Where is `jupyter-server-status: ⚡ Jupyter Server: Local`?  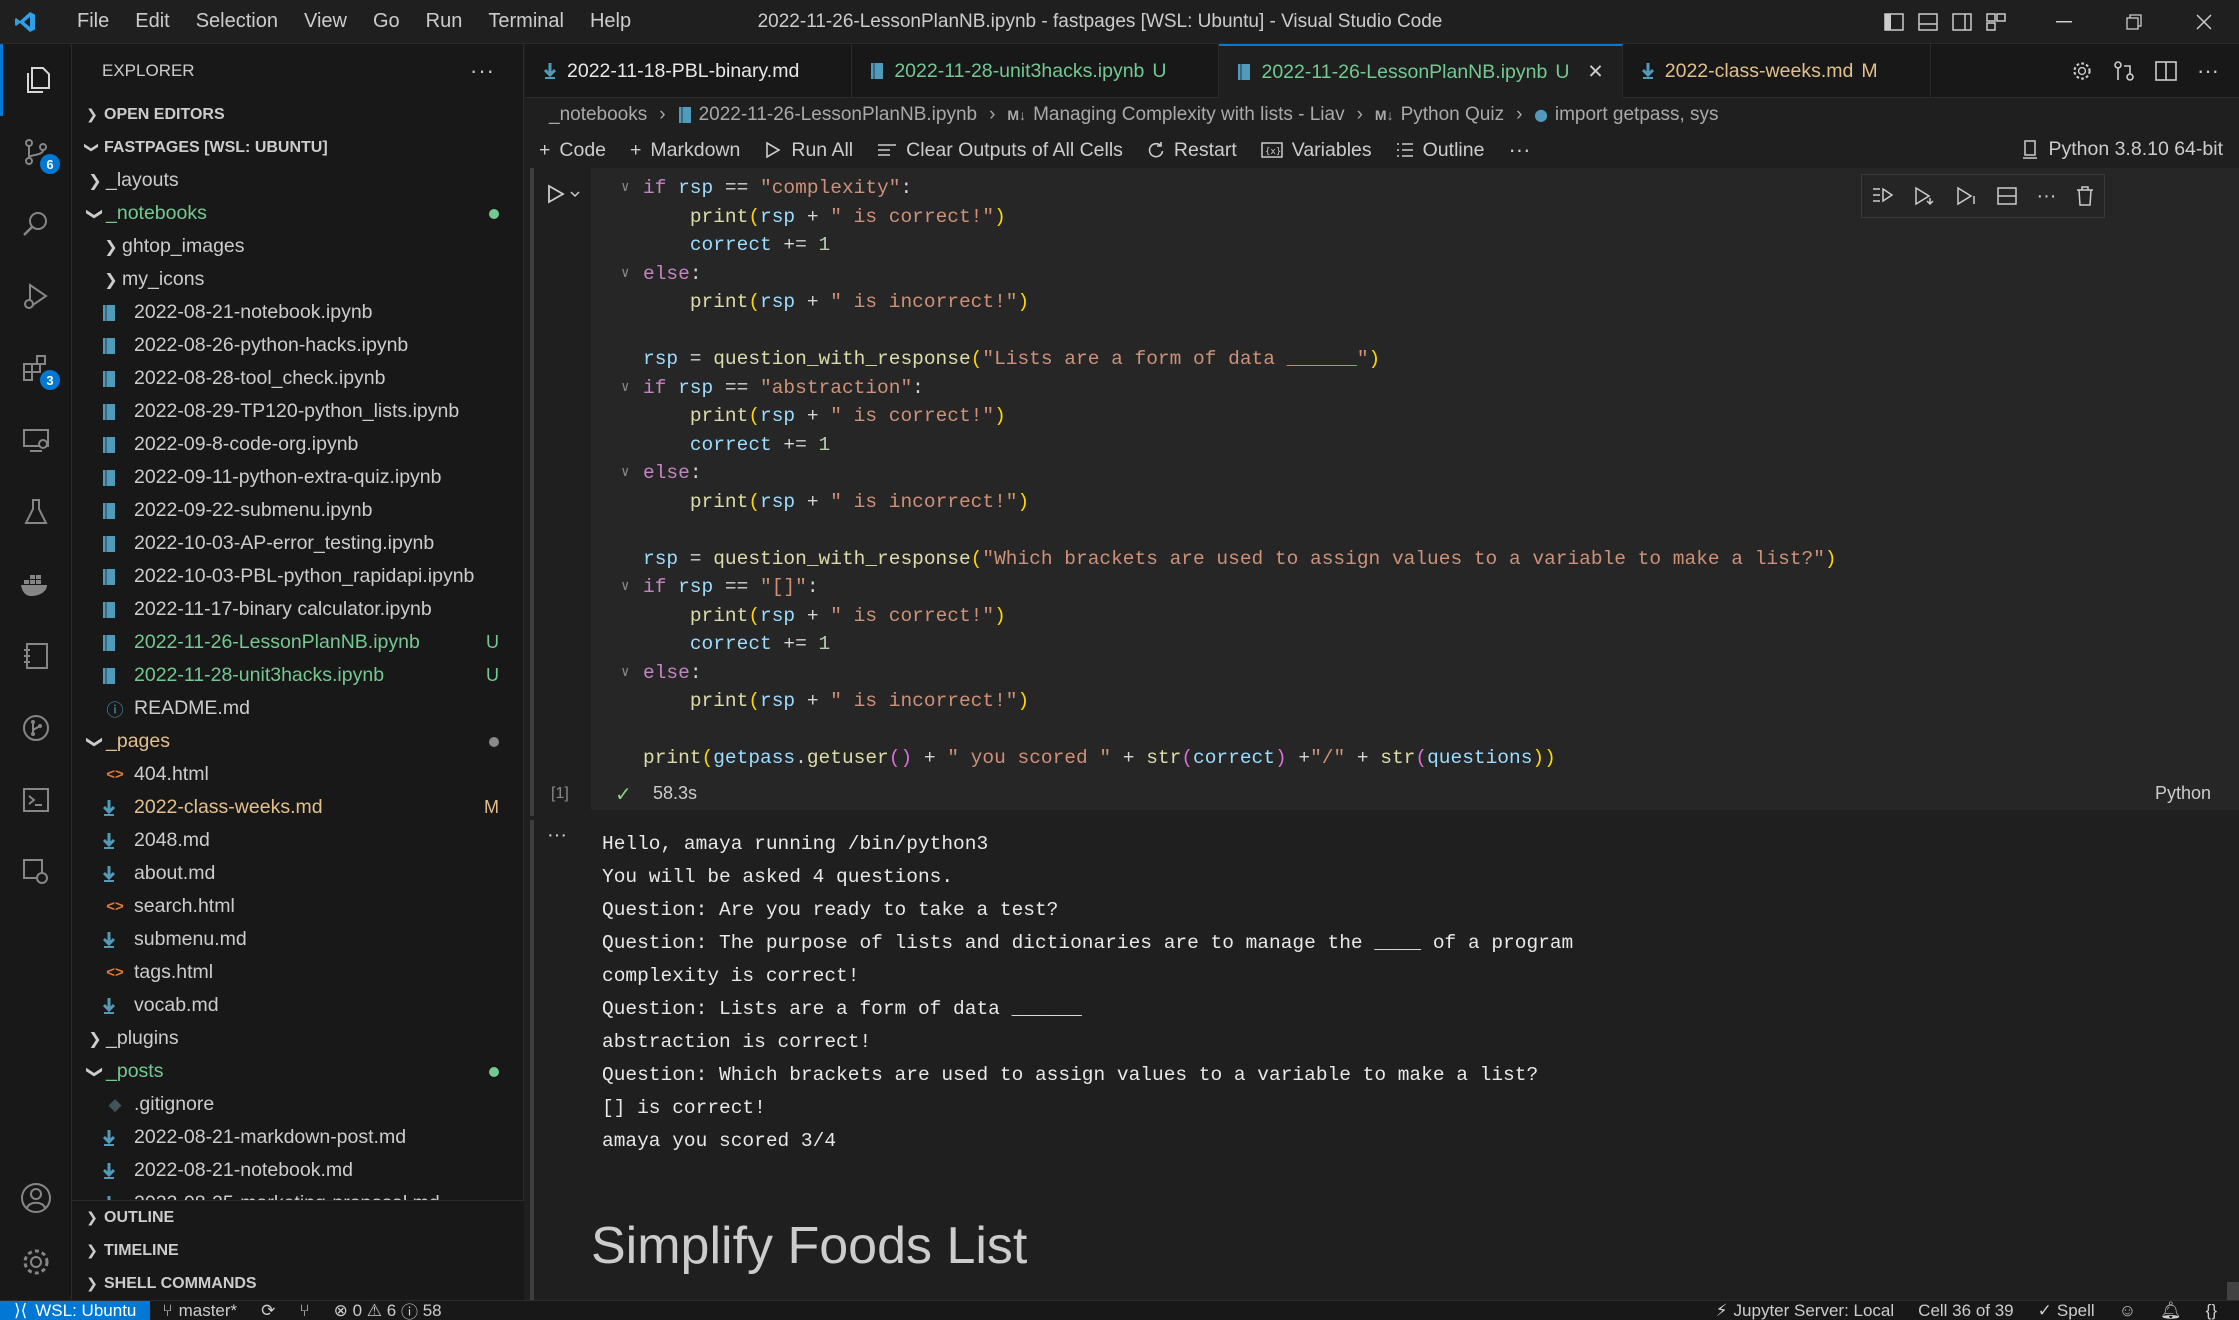 jupyter-server-status: ⚡ Jupyter Server: Local is located at coordinates (1805, 1310).